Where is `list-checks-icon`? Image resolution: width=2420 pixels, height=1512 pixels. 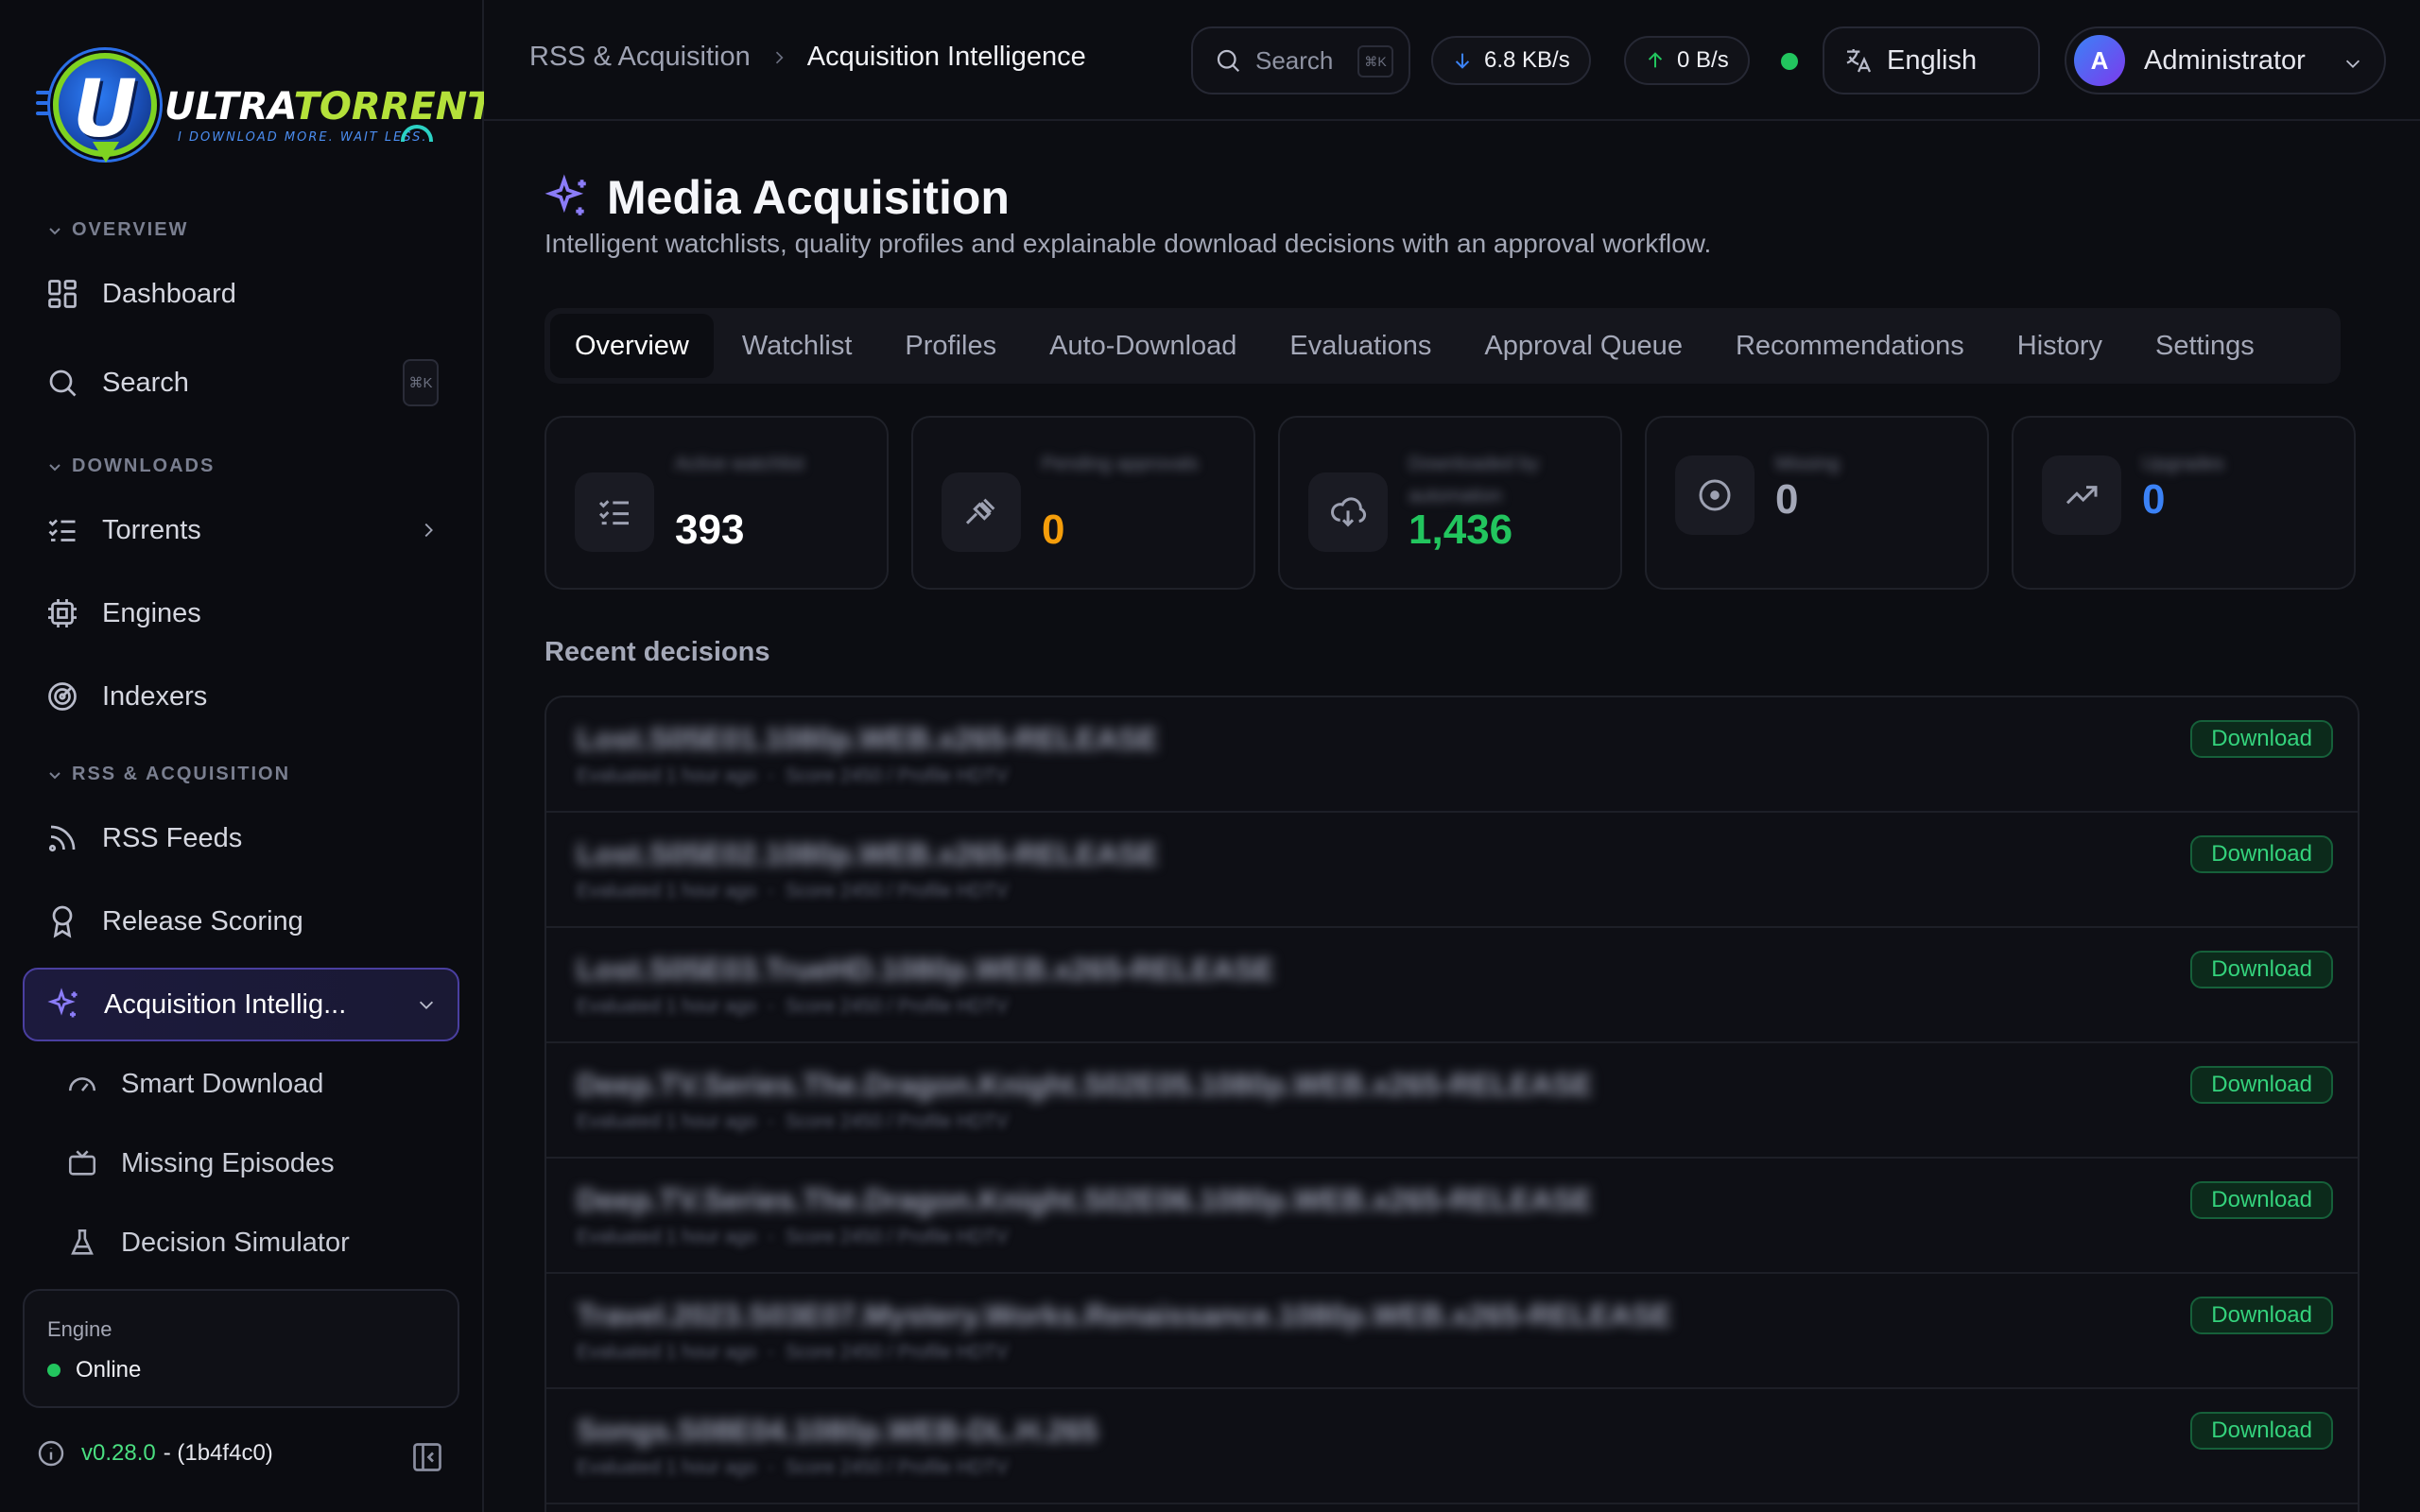
list-checks-icon is located at coordinates (62, 530).